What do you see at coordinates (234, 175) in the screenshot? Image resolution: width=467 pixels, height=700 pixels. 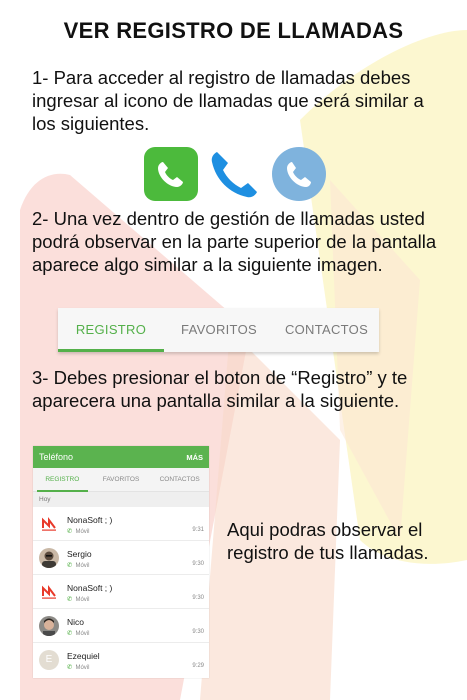 I see `phone-icon-blue-handset` at bounding box center [234, 175].